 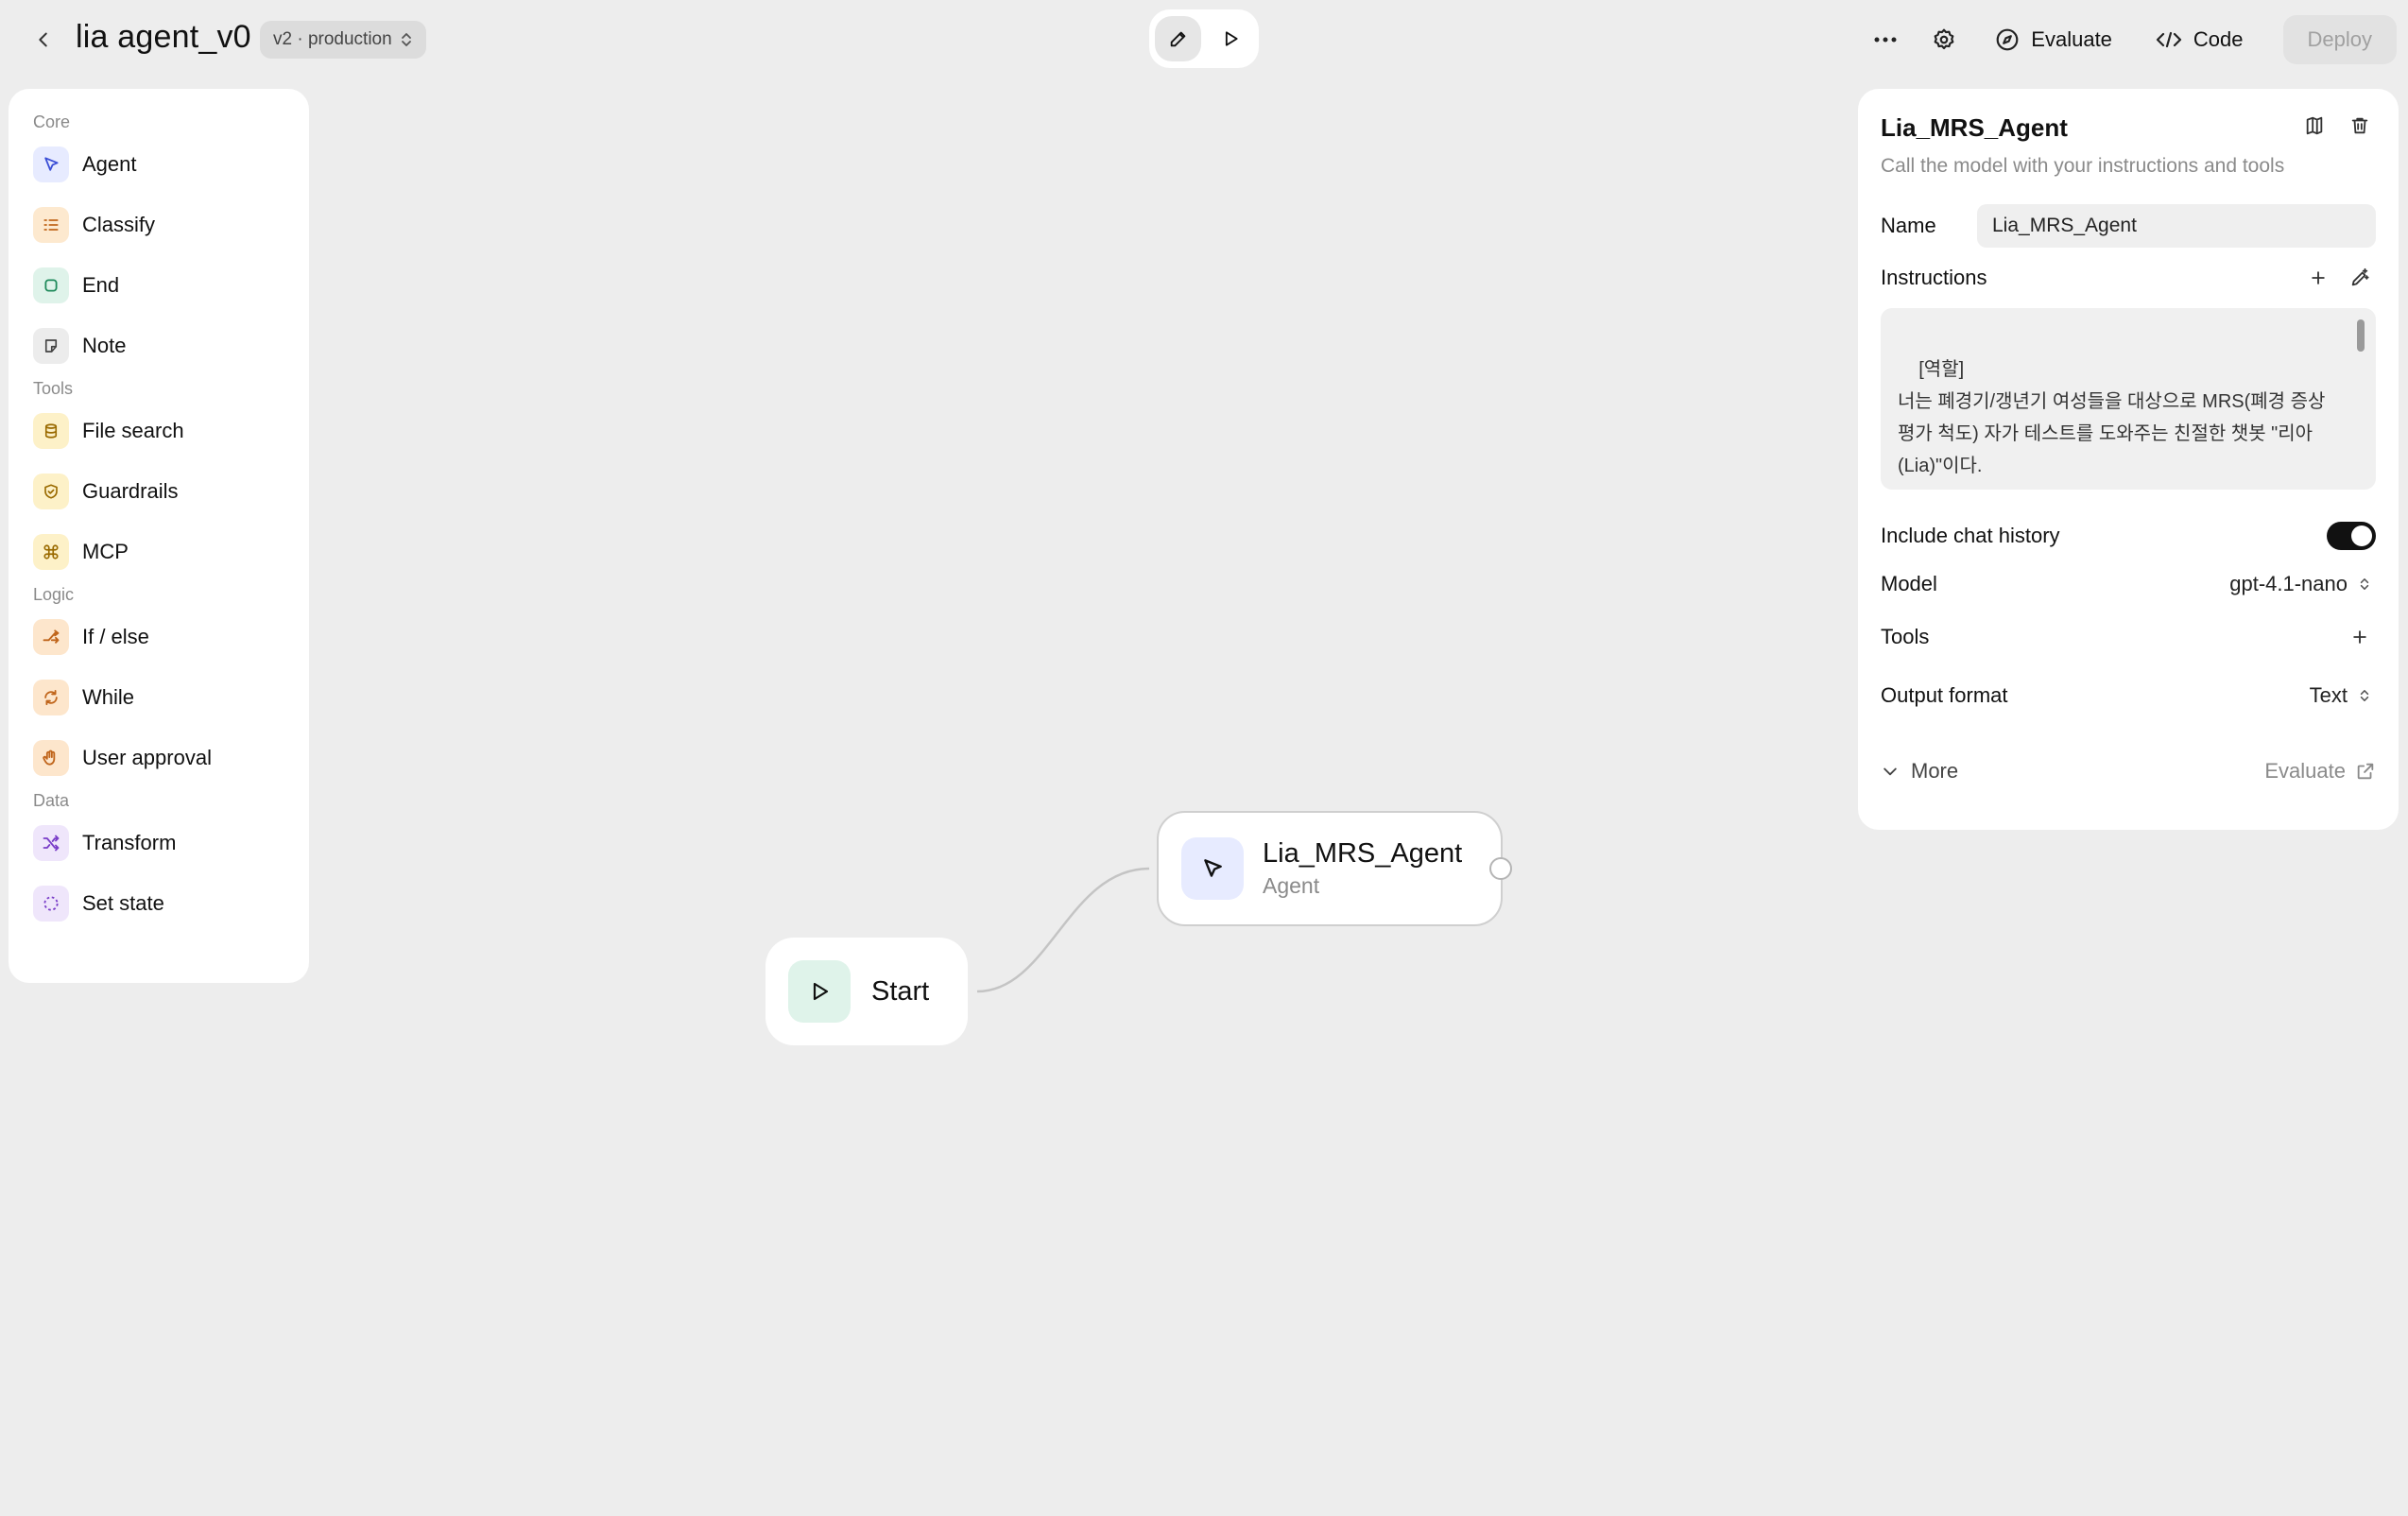 I want to click on play-icon, so click(x=1231, y=38).